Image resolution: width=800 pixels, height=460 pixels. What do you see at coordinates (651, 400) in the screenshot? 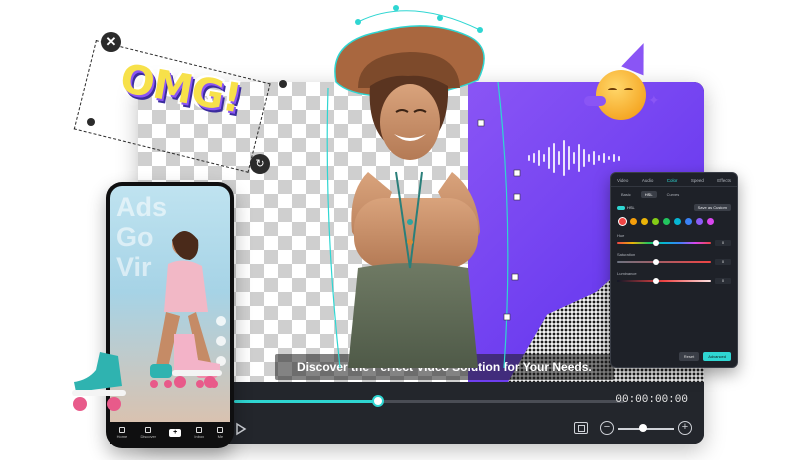
I see `timecode: 00:00:00:00` at bounding box center [651, 400].